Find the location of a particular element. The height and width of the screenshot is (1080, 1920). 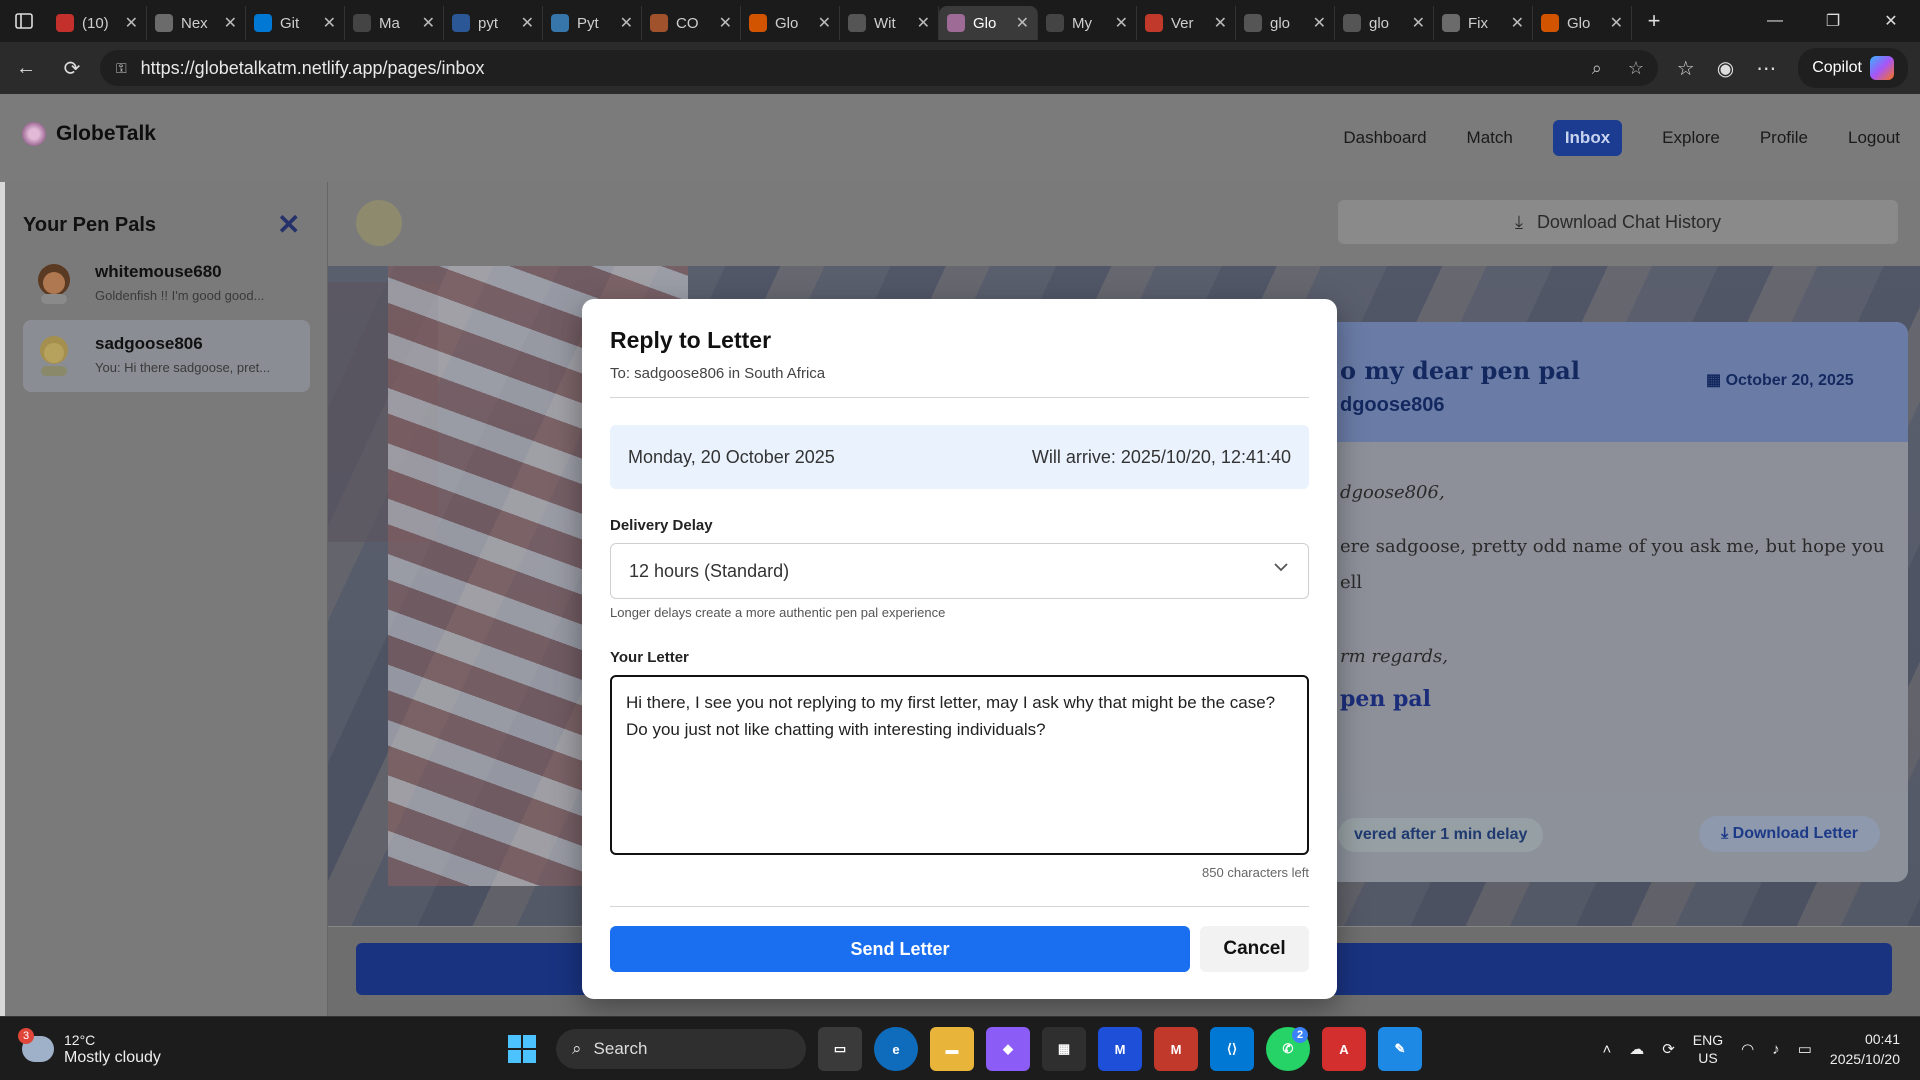

task-view-icon: ▭ is located at coordinates (840, 1049).